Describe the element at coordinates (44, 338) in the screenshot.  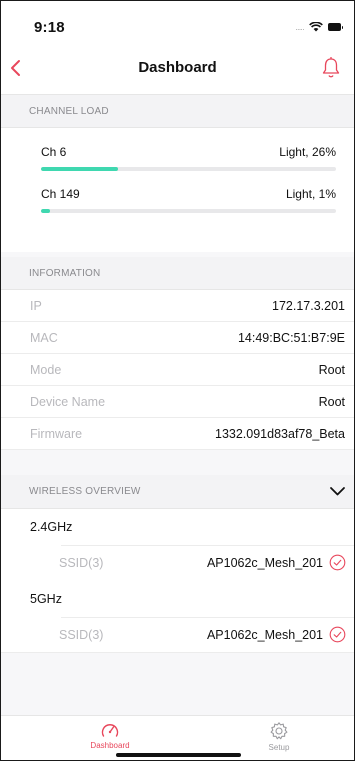
I see `info-key: MAC` at that location.